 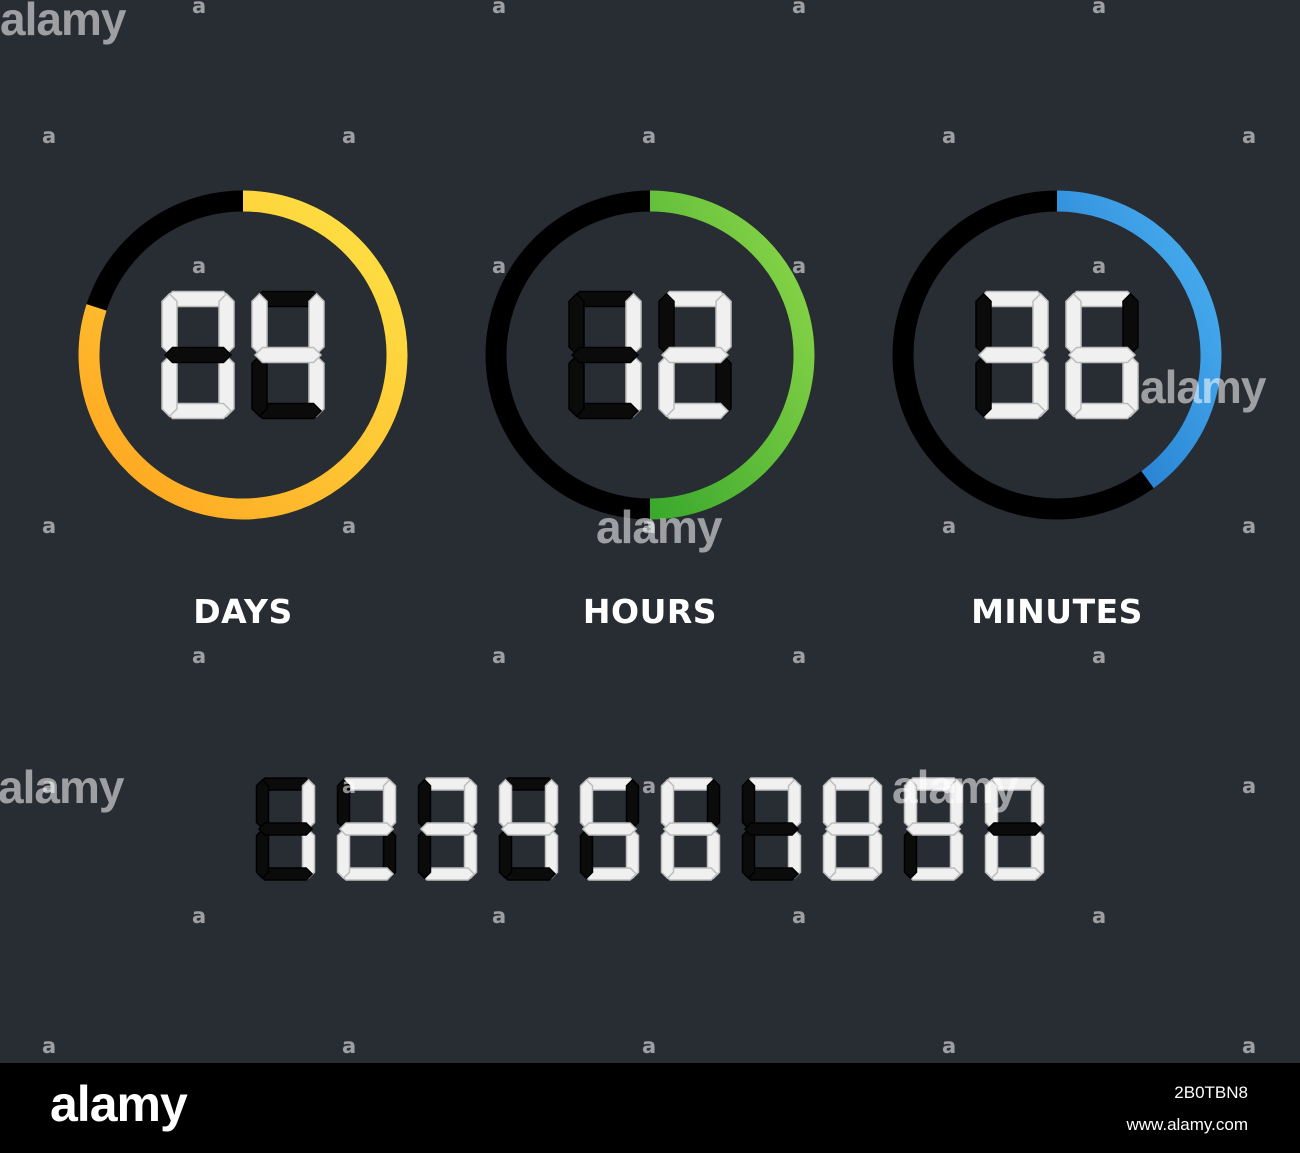 What do you see at coordinates (650, 355) in the screenshot?
I see `timer-hours` at bounding box center [650, 355].